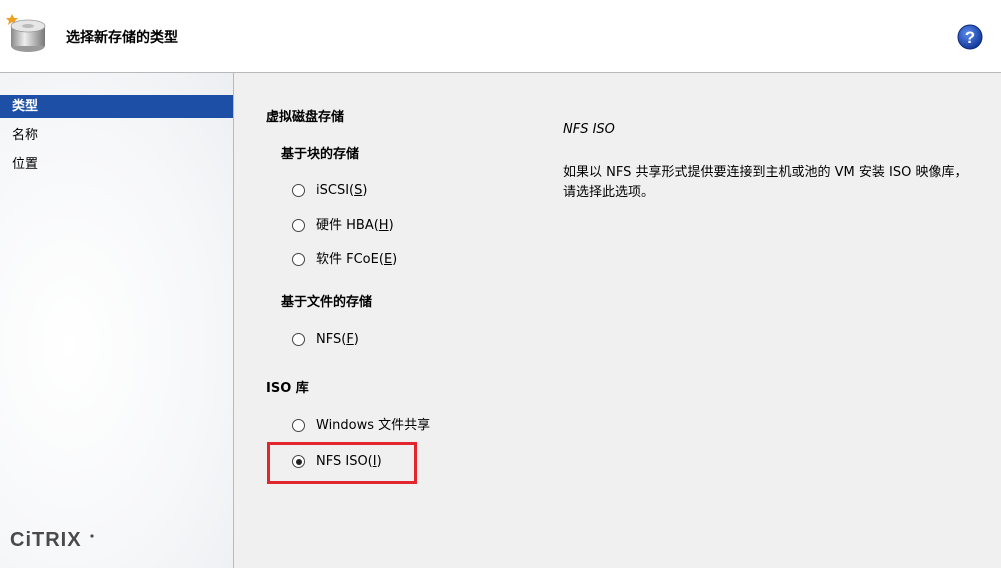  I want to click on wizard-header: 选择新存储的类型 ?, so click(500, 36).